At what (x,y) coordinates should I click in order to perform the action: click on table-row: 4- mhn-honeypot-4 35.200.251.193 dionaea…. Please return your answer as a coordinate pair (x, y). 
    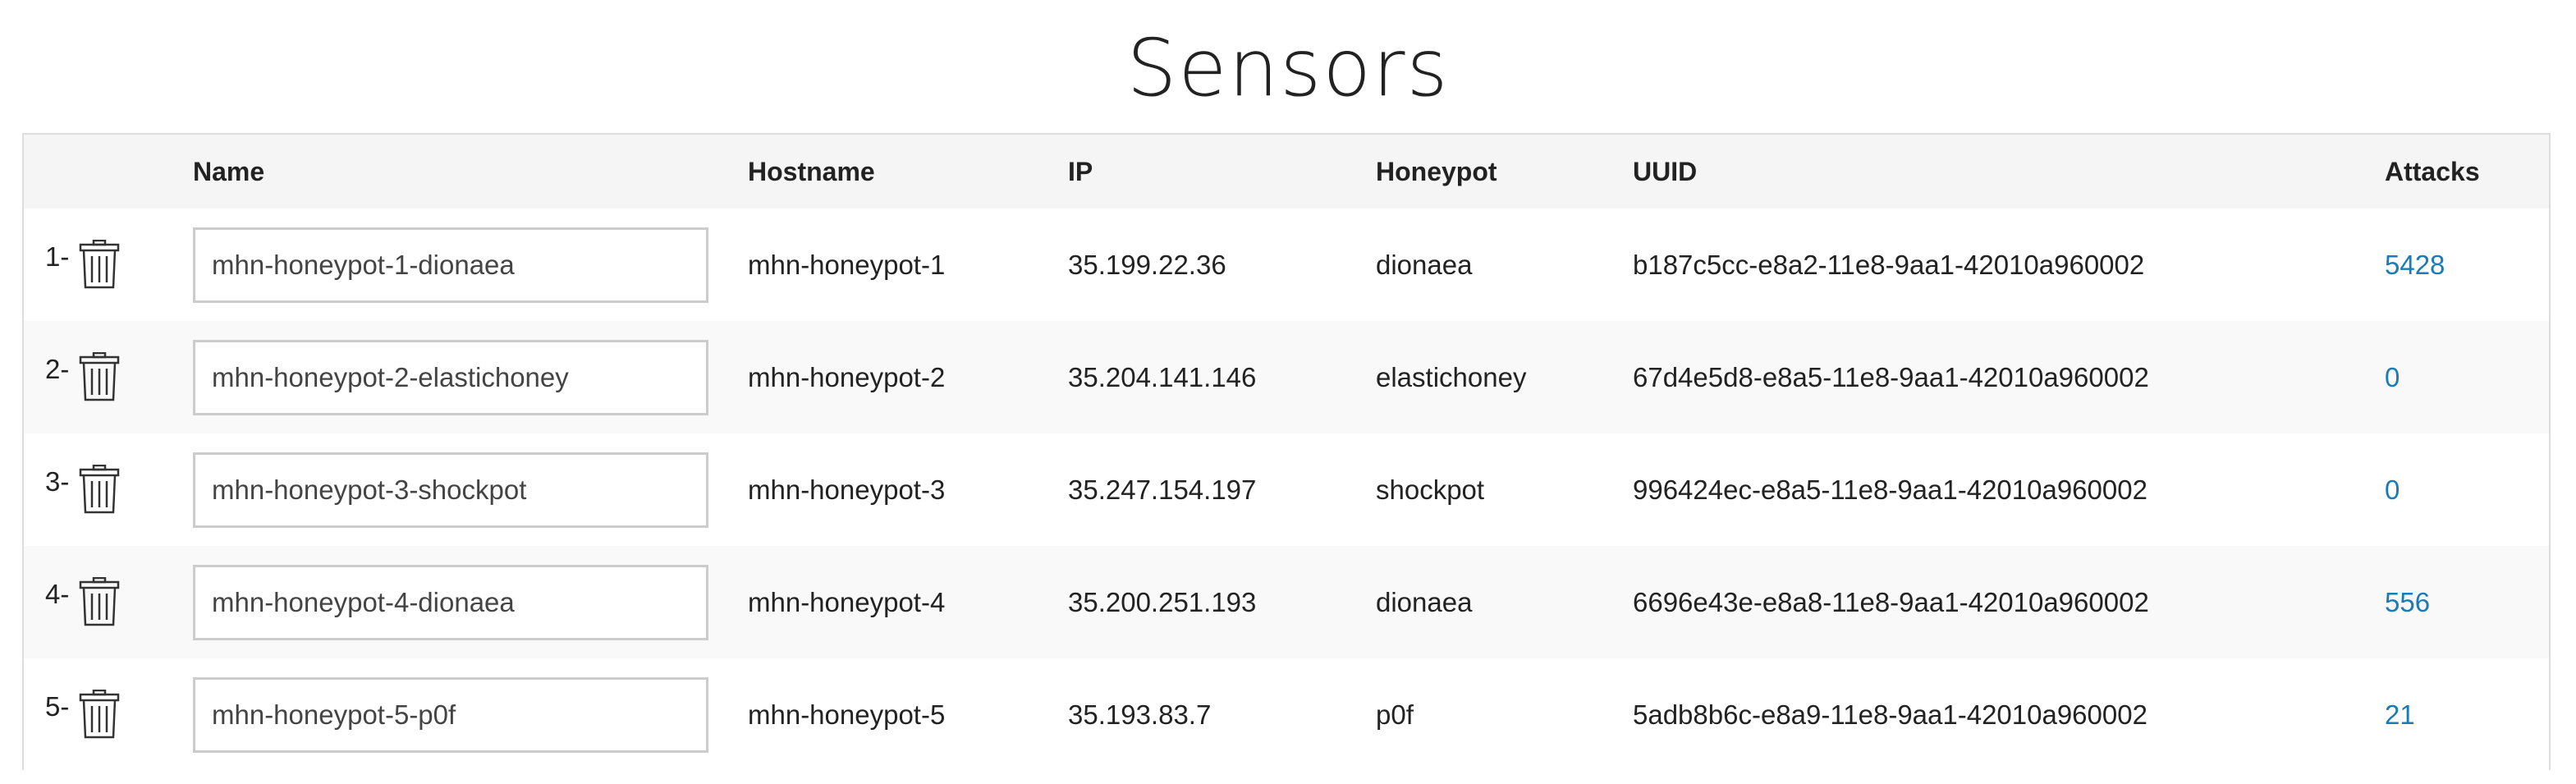
    Looking at the image, I should click on (1287, 602).